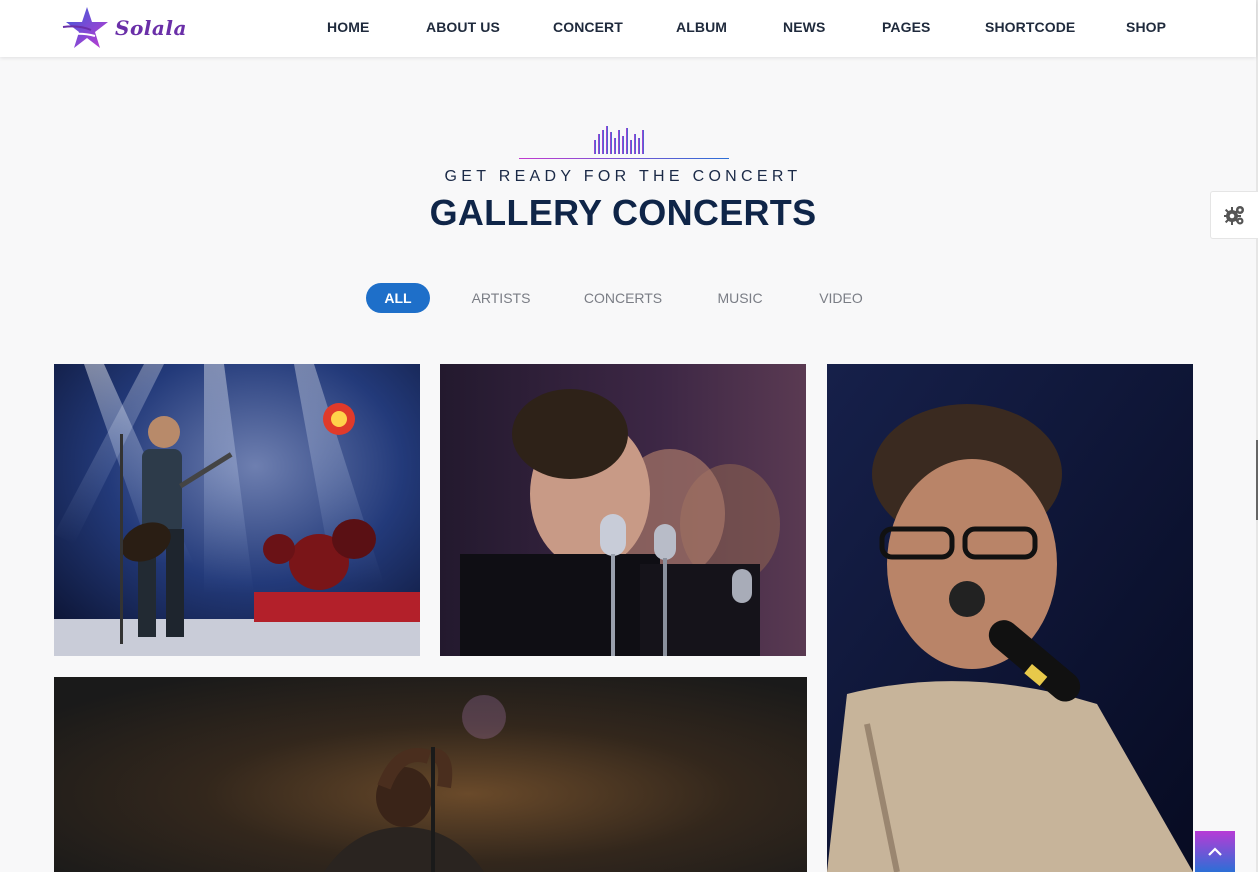  I want to click on brand-name: Solala, so click(151, 28).